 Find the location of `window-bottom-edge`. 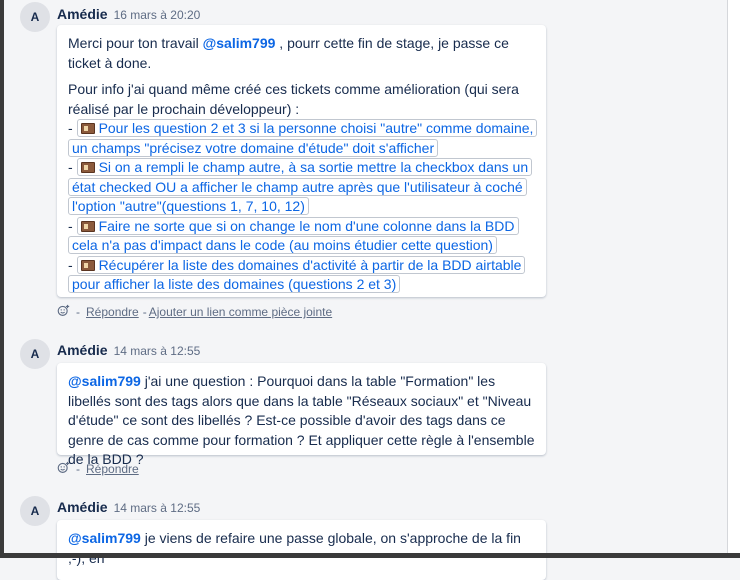

window-bottom-edge is located at coordinates (370, 555).